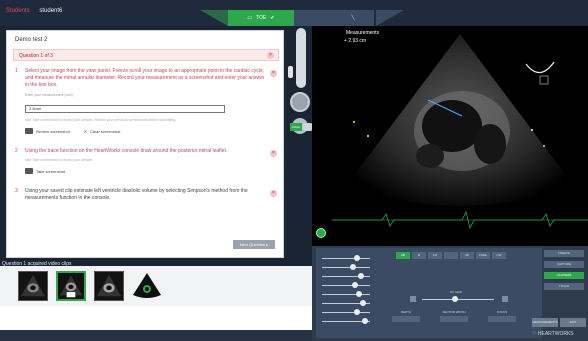 This screenshot has width=588, height=341. Describe the element at coordinates (16, 191) in the screenshot. I see `question-number: 3` at that location.